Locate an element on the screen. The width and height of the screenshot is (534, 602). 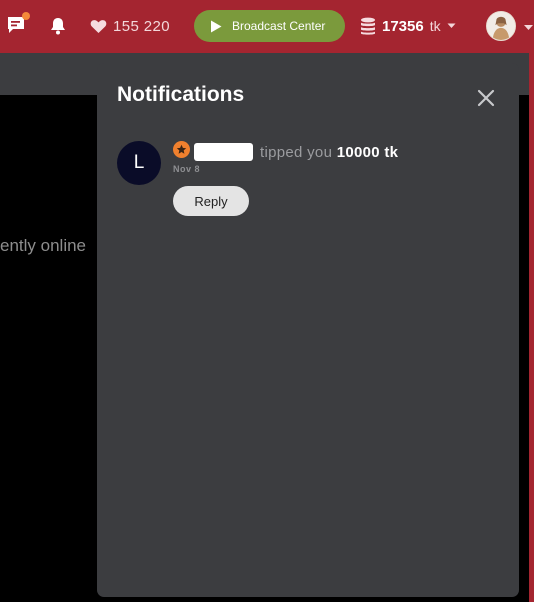
broadcast-center-label: Broadcast Center is located at coordinates (279, 26).